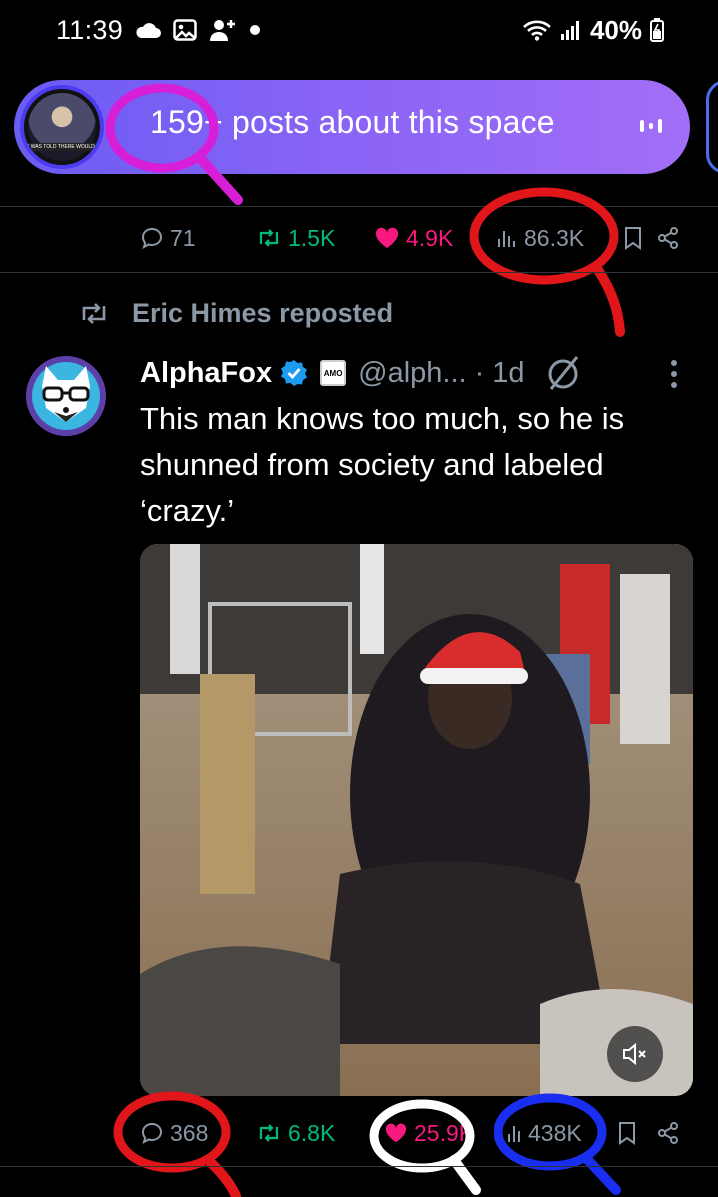 The height and width of the screenshot is (1197, 718). I want to click on affiliate-badge: AMO, so click(333, 373).